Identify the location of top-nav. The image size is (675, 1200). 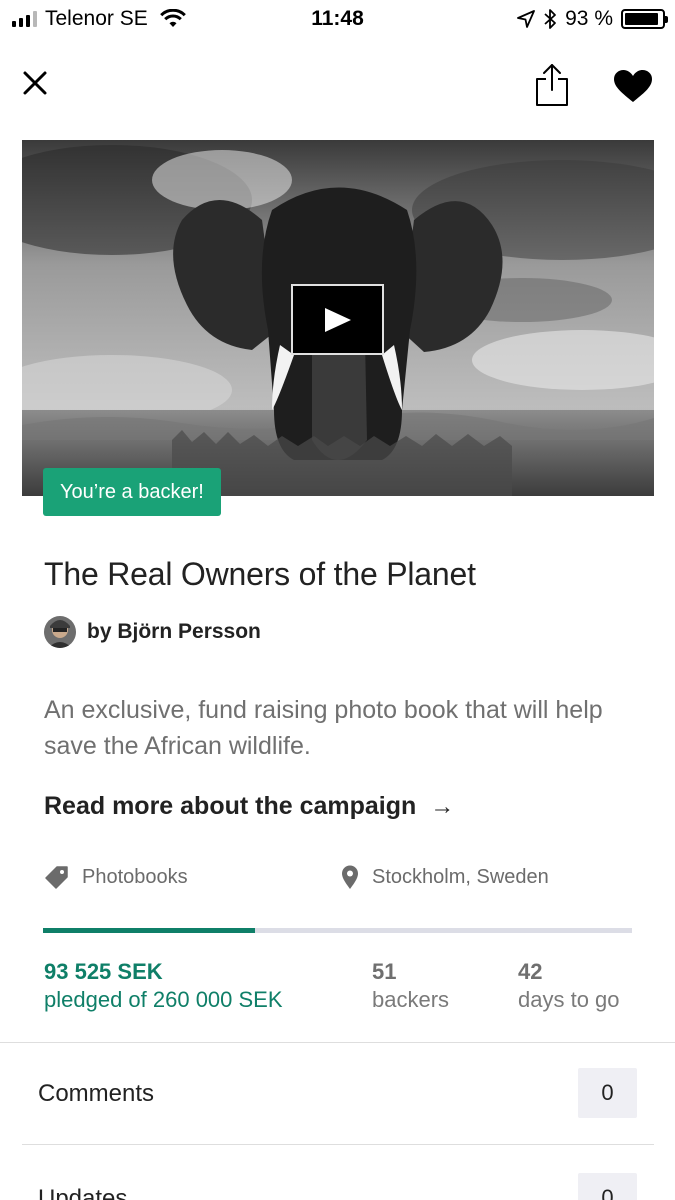
(337, 86).